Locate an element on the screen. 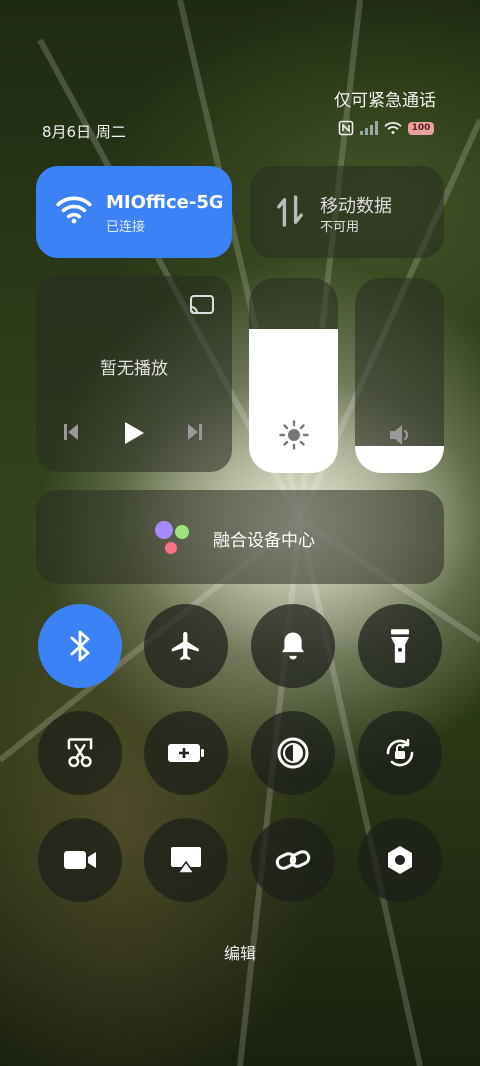 The image size is (480, 1066). bell-icon is located at coordinates (293, 646).